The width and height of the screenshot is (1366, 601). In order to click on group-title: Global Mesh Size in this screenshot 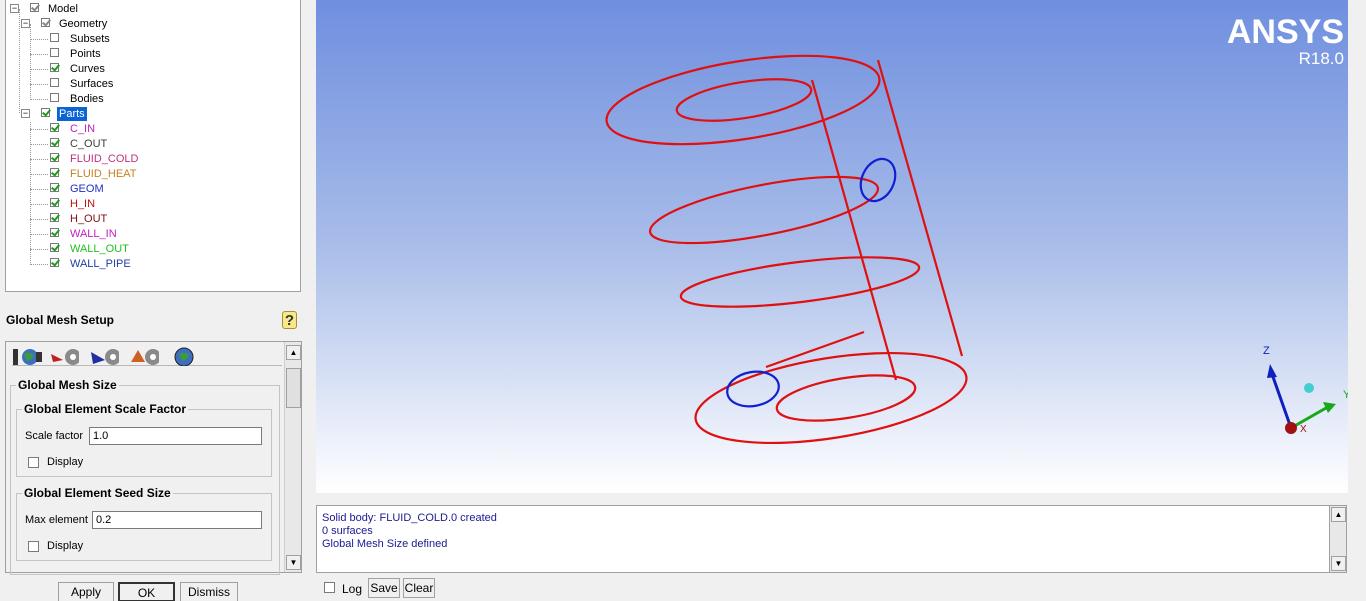, I will do `click(67, 385)`.